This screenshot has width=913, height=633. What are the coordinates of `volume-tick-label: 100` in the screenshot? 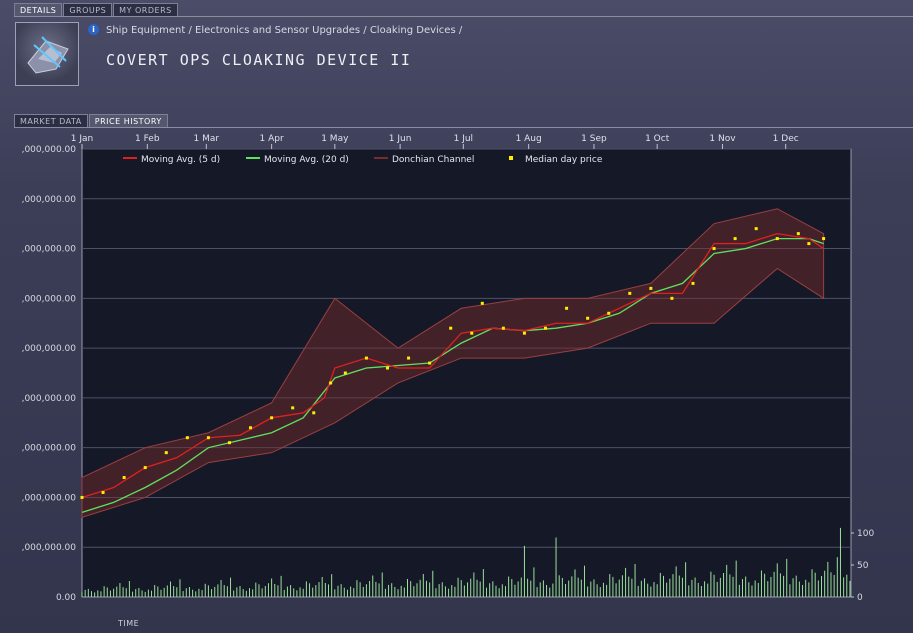 It's located at (865, 534).